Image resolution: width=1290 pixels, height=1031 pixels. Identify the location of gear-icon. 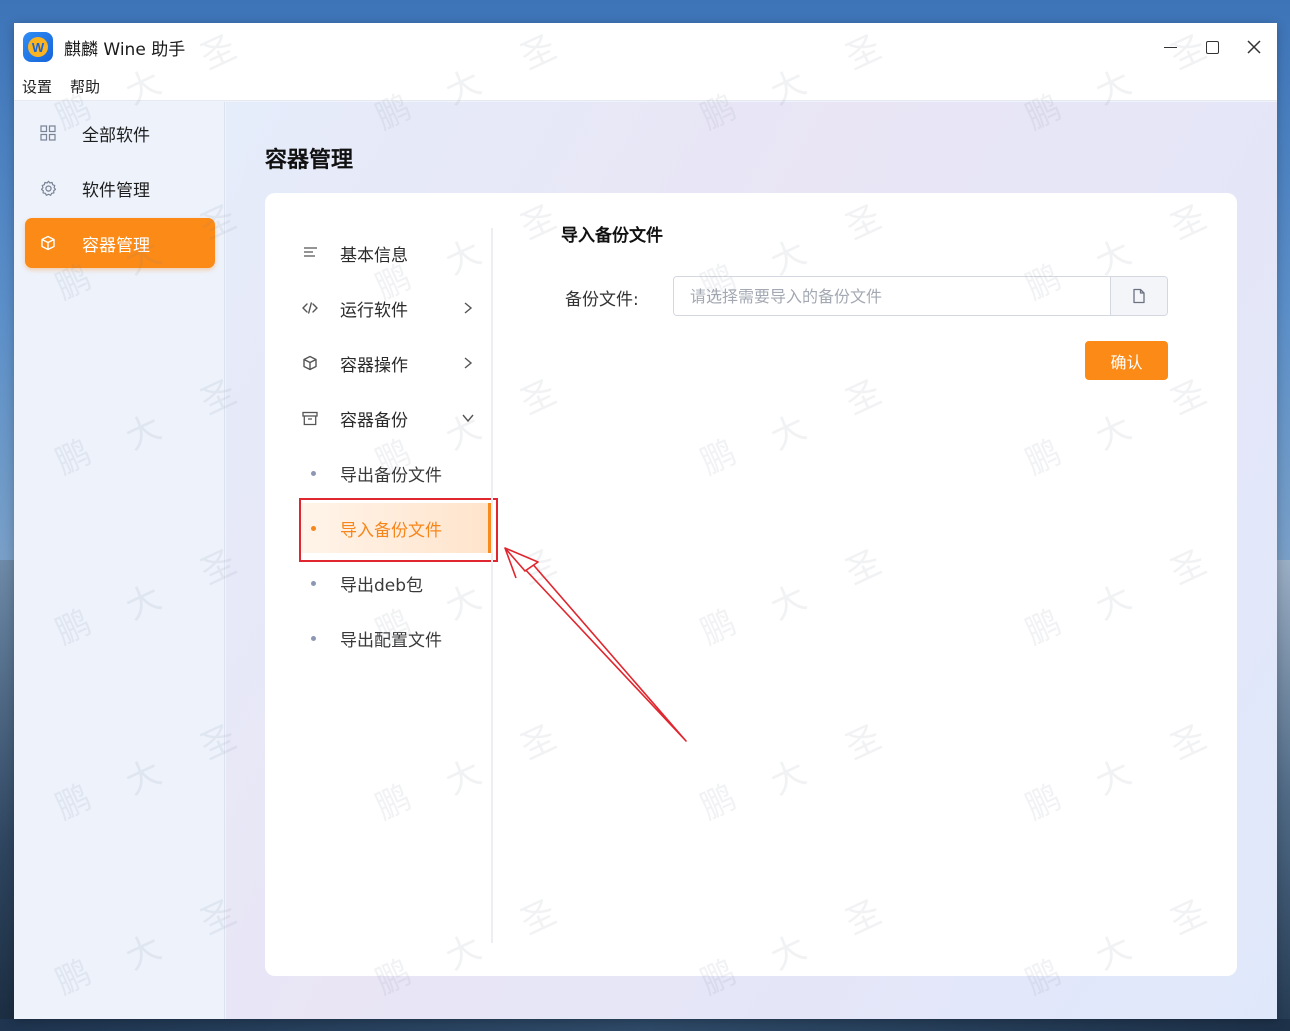
(48, 188).